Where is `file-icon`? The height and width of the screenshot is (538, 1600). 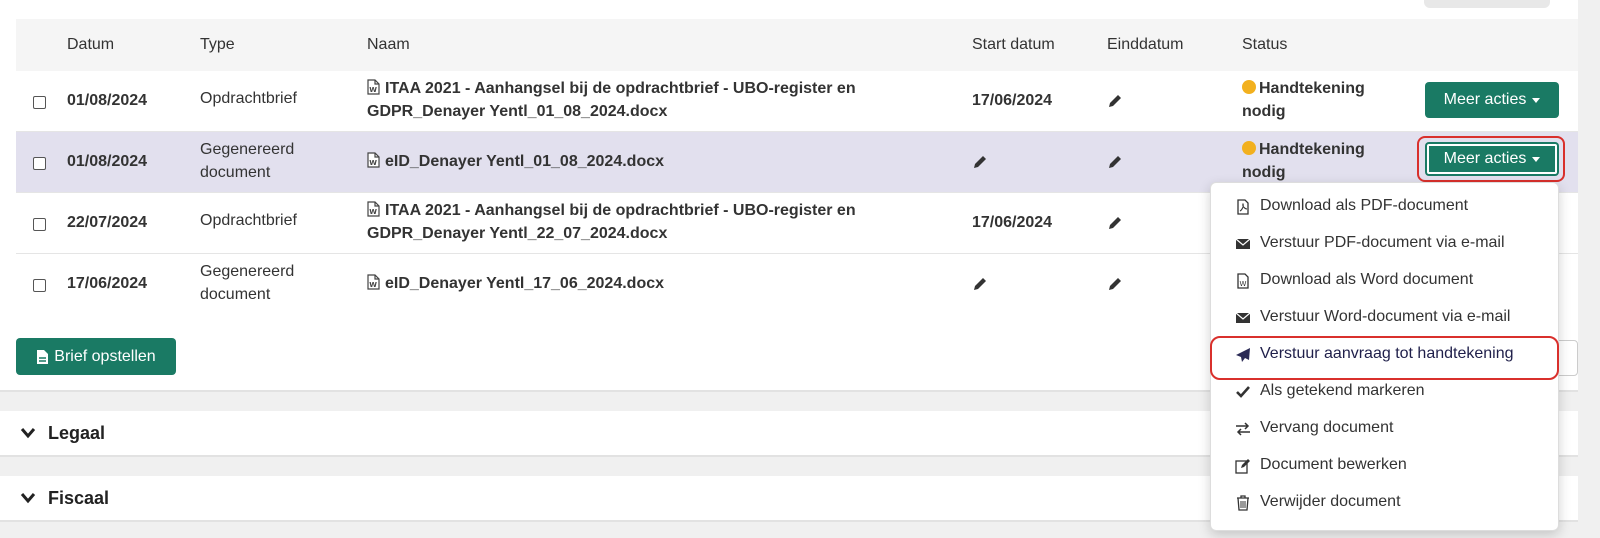 file-icon is located at coordinates (43, 356).